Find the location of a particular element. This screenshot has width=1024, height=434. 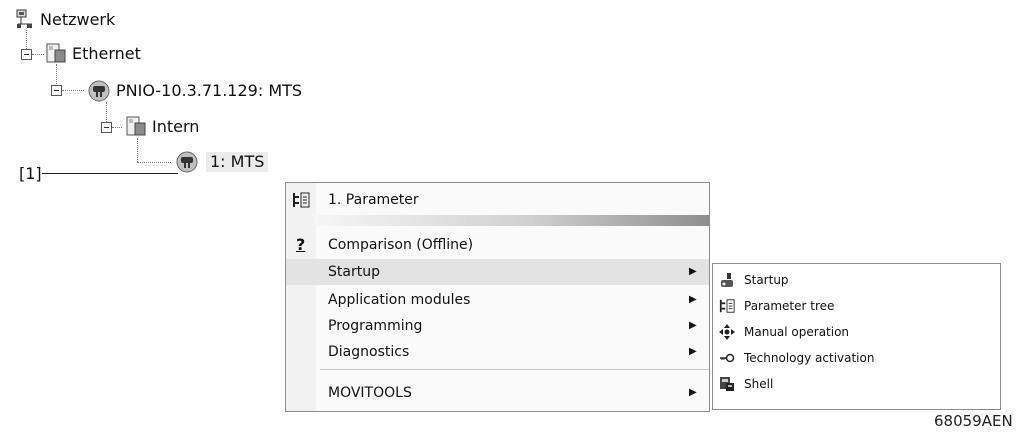

key-icon is located at coordinates (727, 358).